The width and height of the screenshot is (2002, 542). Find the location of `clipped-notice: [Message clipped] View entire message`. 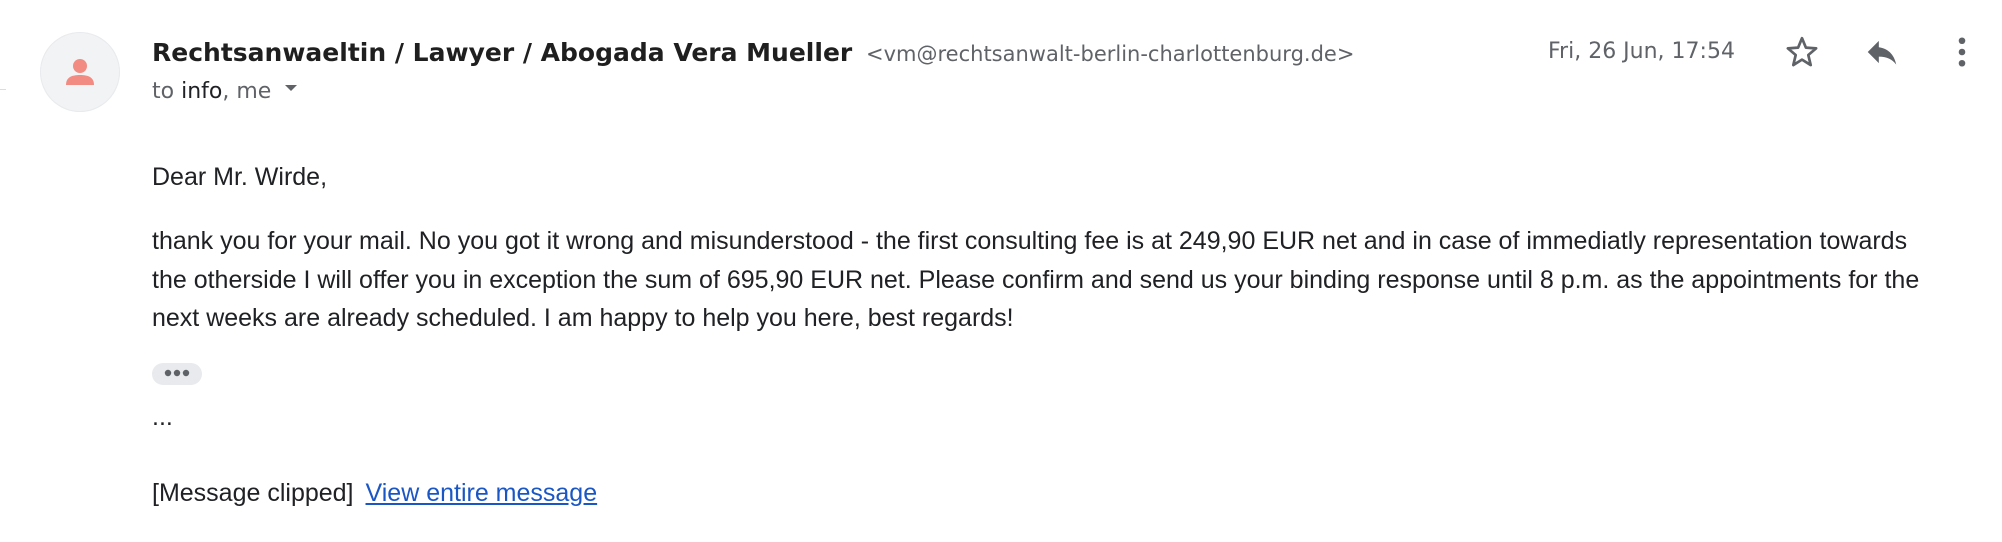

clipped-notice: [Message clipped] View entire message is located at coordinates (374, 493).